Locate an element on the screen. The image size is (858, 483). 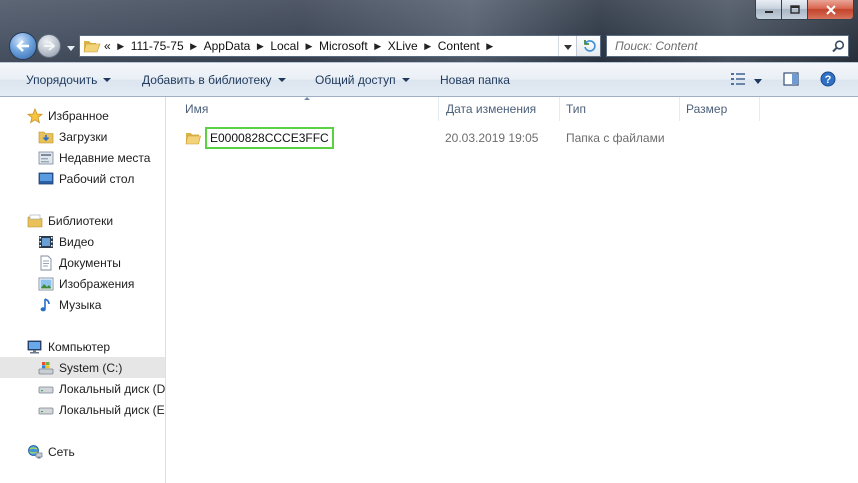
sidebar-group-favorites: Избранное is located at coordinates (82, 115).